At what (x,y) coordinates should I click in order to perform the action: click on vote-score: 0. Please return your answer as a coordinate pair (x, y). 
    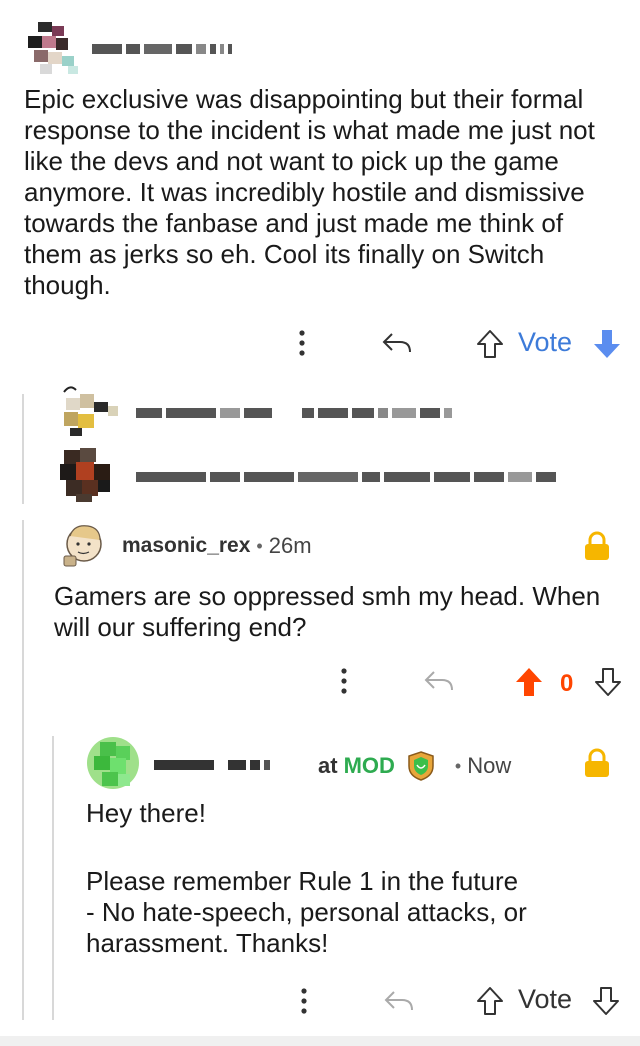
    Looking at the image, I should click on (567, 683).